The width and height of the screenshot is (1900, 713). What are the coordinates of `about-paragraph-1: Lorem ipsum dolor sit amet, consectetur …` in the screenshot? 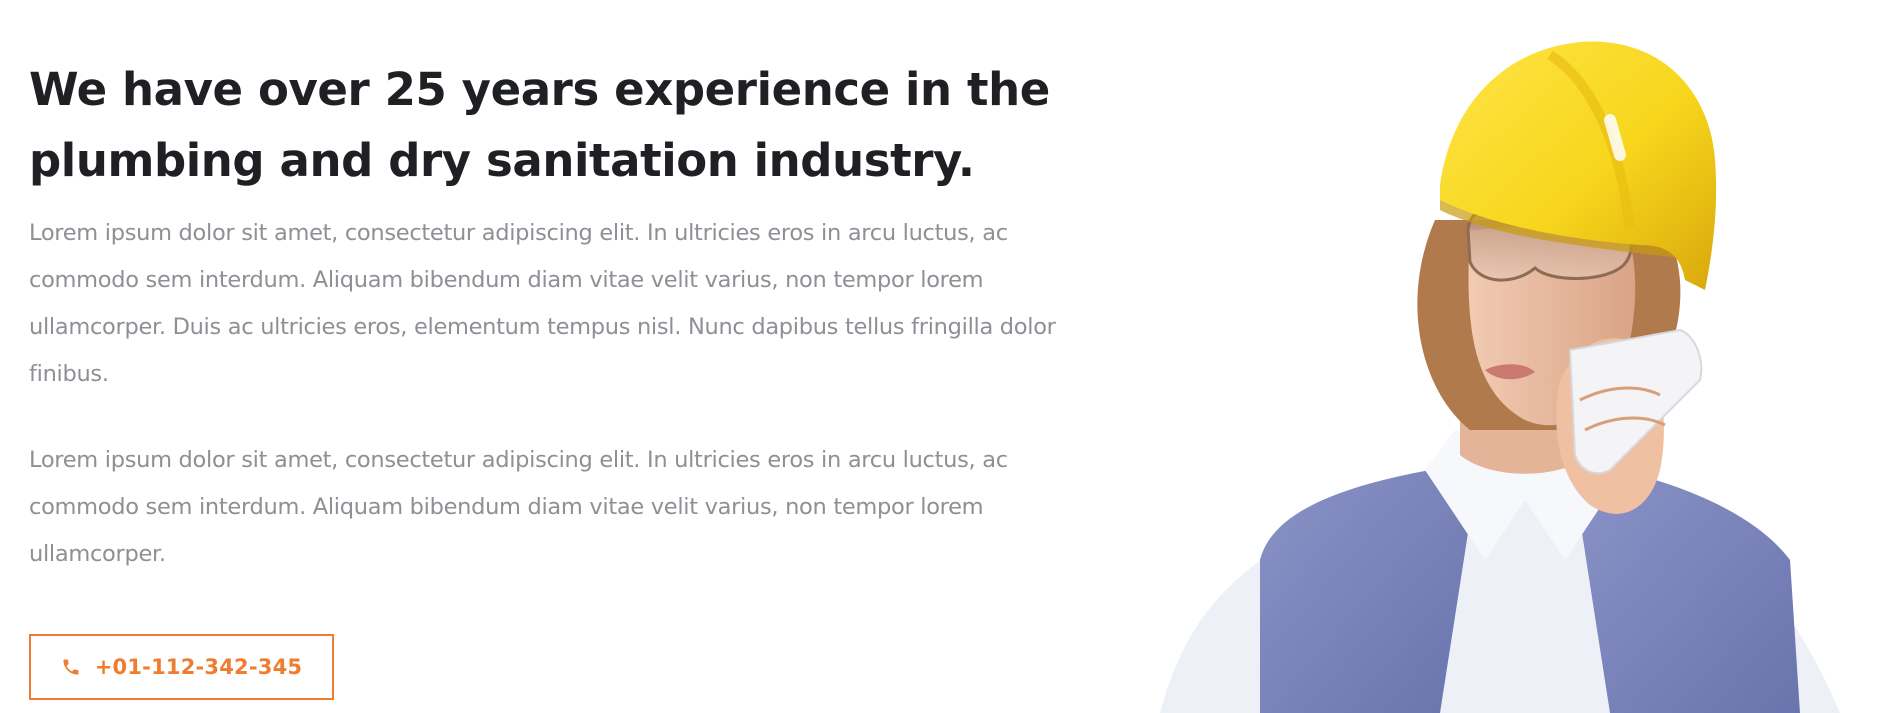 It's located at (542, 303).